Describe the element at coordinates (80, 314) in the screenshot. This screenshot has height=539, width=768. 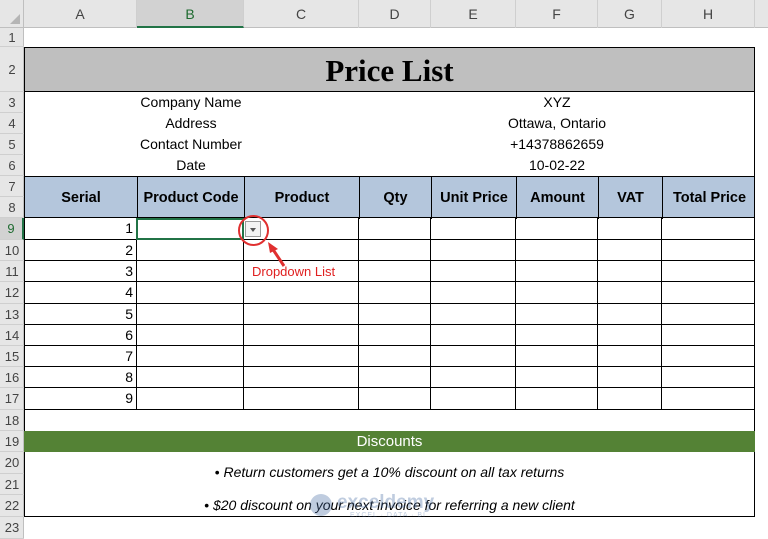
I see `serial-cell: 5` at that location.